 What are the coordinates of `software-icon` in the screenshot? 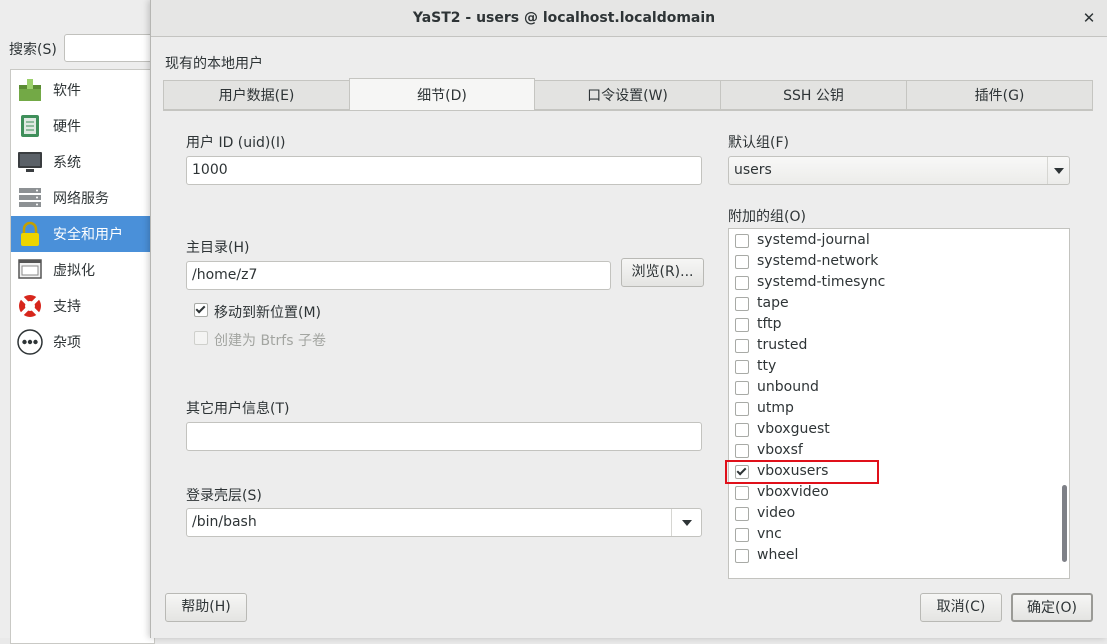 It's located at (30, 90).